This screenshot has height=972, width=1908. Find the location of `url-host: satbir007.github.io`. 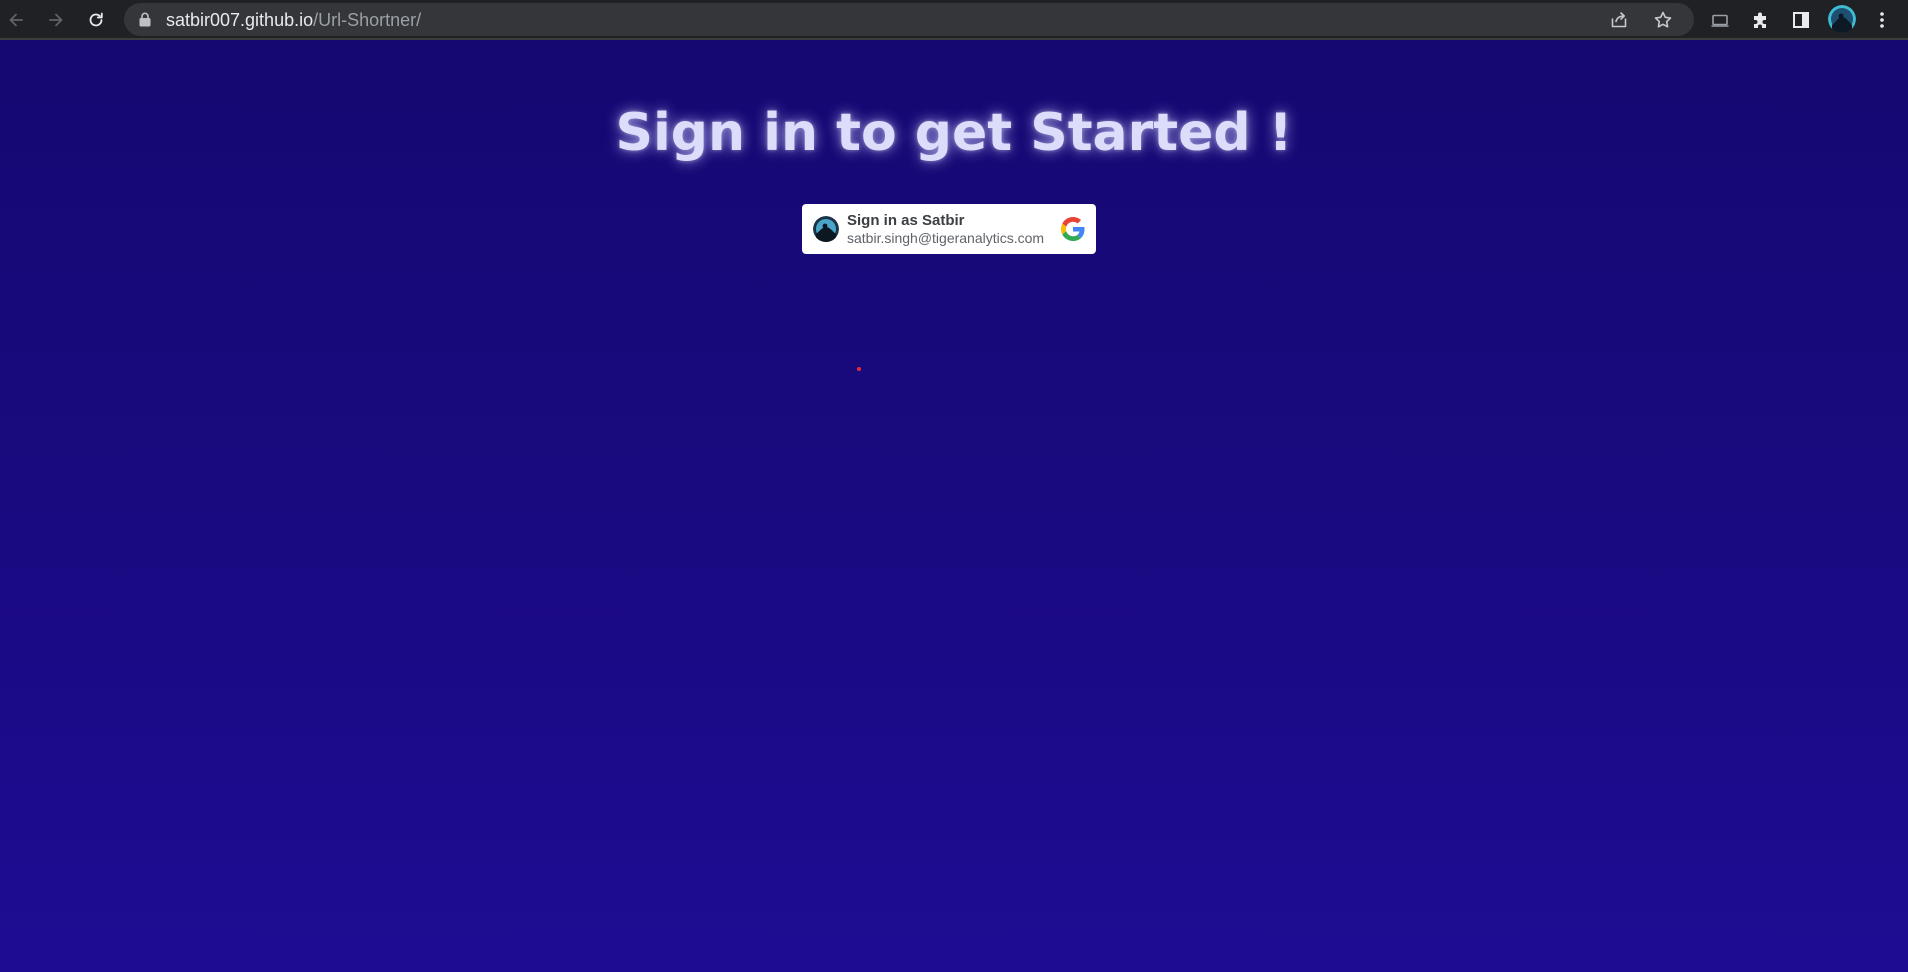

url-host: satbir007.github.io is located at coordinates (240, 20).